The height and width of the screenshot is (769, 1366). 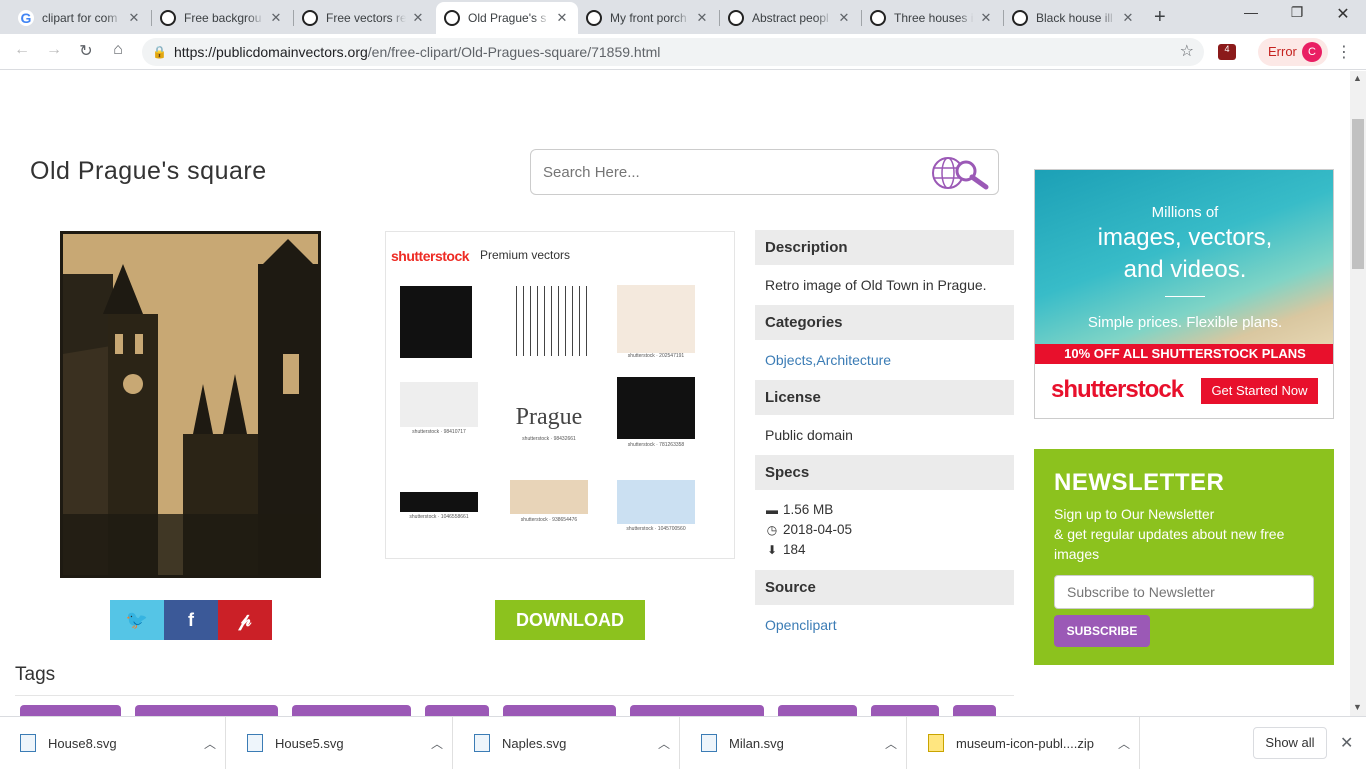 I want to click on ad-caption: shutterstock · 202547191, so click(x=656, y=356).